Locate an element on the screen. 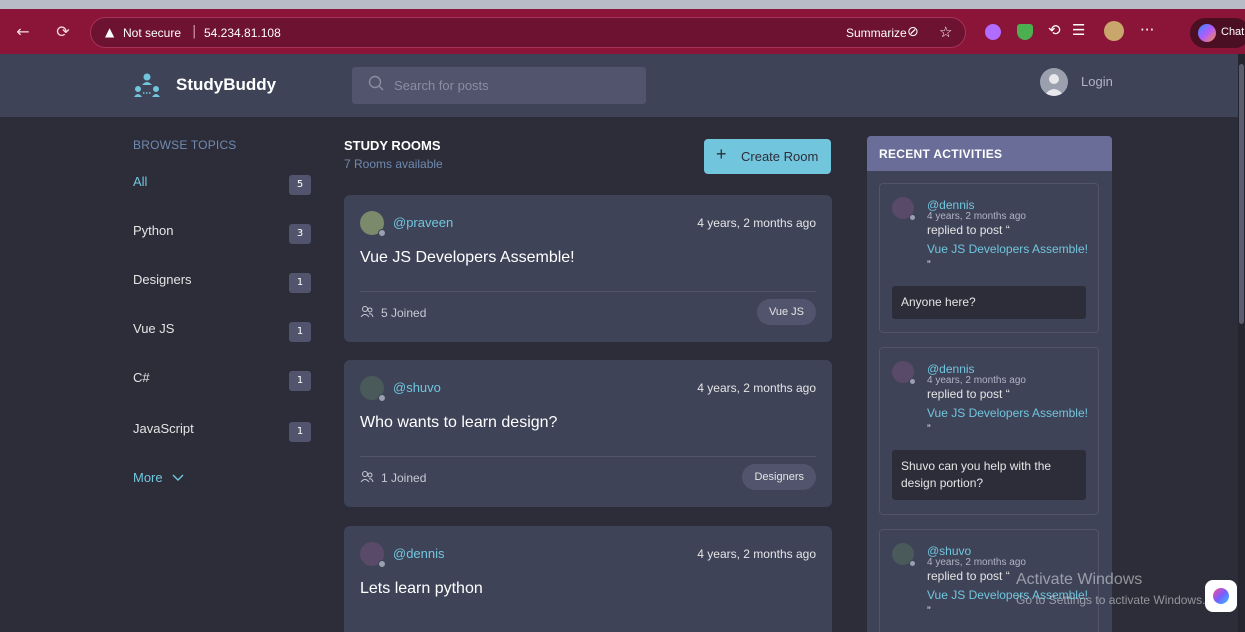 This screenshot has width=1245, height=632. floating-assistant-icon is located at coordinates (1221, 596).